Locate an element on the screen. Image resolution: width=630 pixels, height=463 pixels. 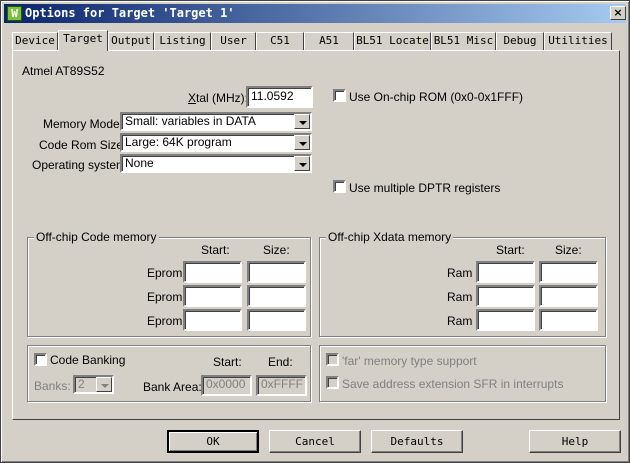
code-banking-checkbox is located at coordinates (40, 359).